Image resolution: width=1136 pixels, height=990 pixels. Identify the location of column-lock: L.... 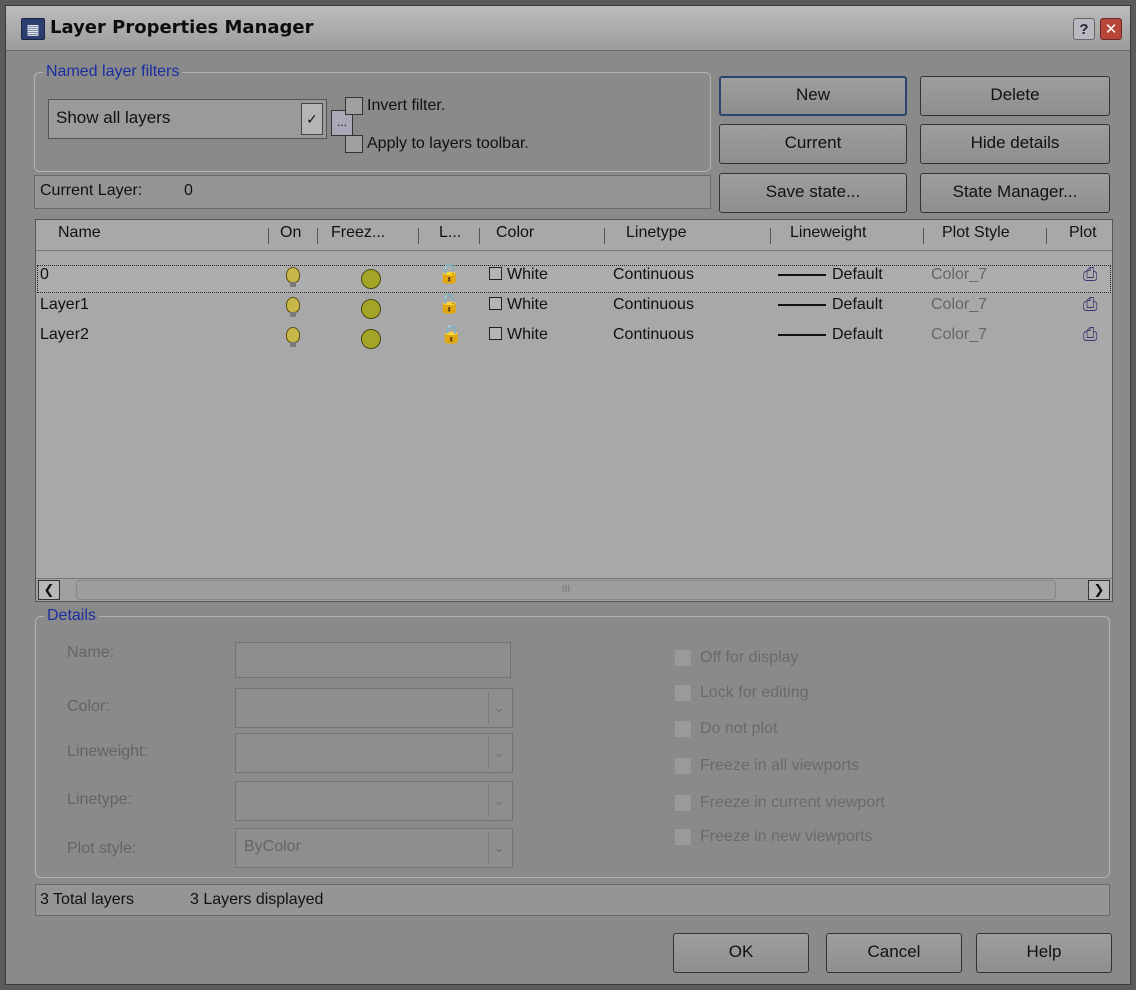
(450, 233).